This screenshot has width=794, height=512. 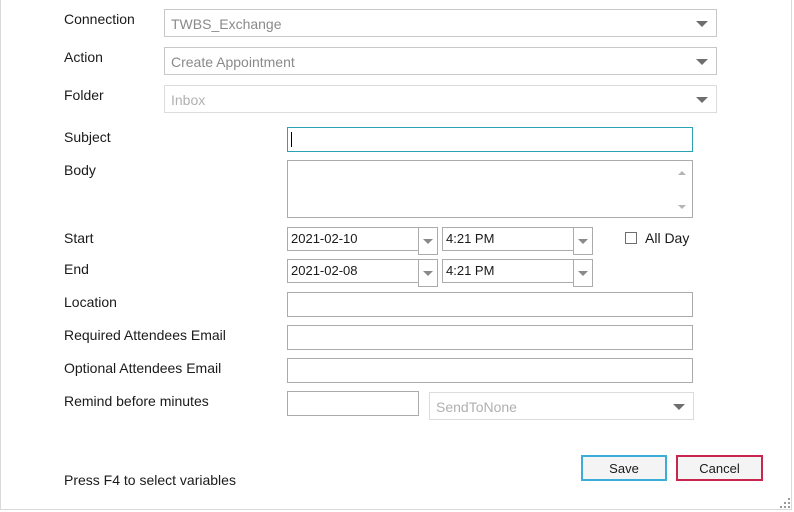 I want to click on folder-combo: Inbox, so click(x=440, y=99).